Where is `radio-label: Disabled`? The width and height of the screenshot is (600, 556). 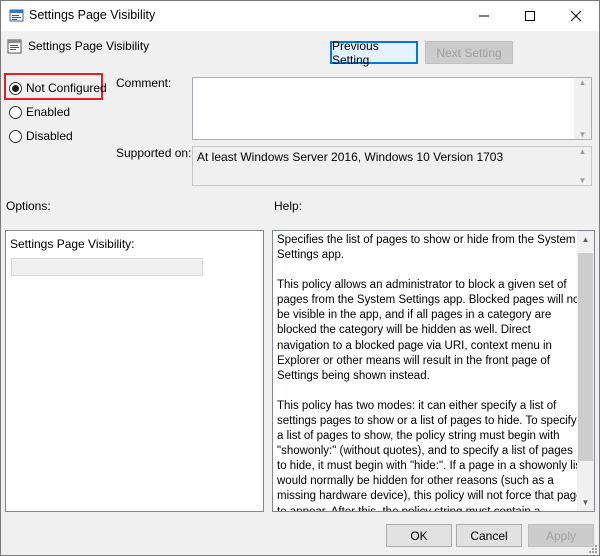 radio-label: Disabled is located at coordinates (49, 136).